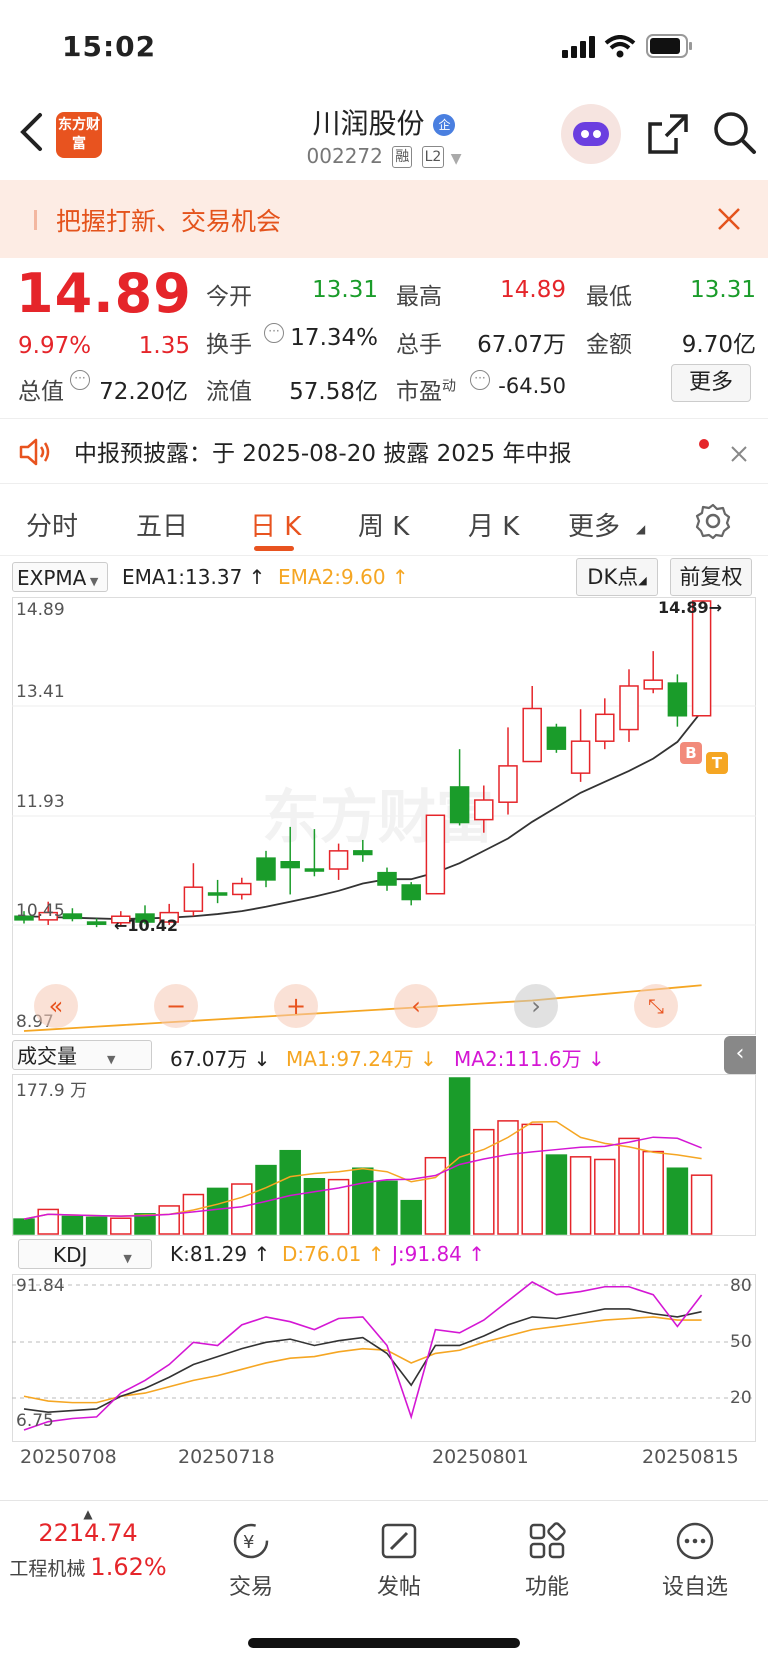 This screenshot has height=1663, width=768. Describe the element at coordinates (226, 1457) in the screenshot. I see `date-axis-label: 20250718` at that location.